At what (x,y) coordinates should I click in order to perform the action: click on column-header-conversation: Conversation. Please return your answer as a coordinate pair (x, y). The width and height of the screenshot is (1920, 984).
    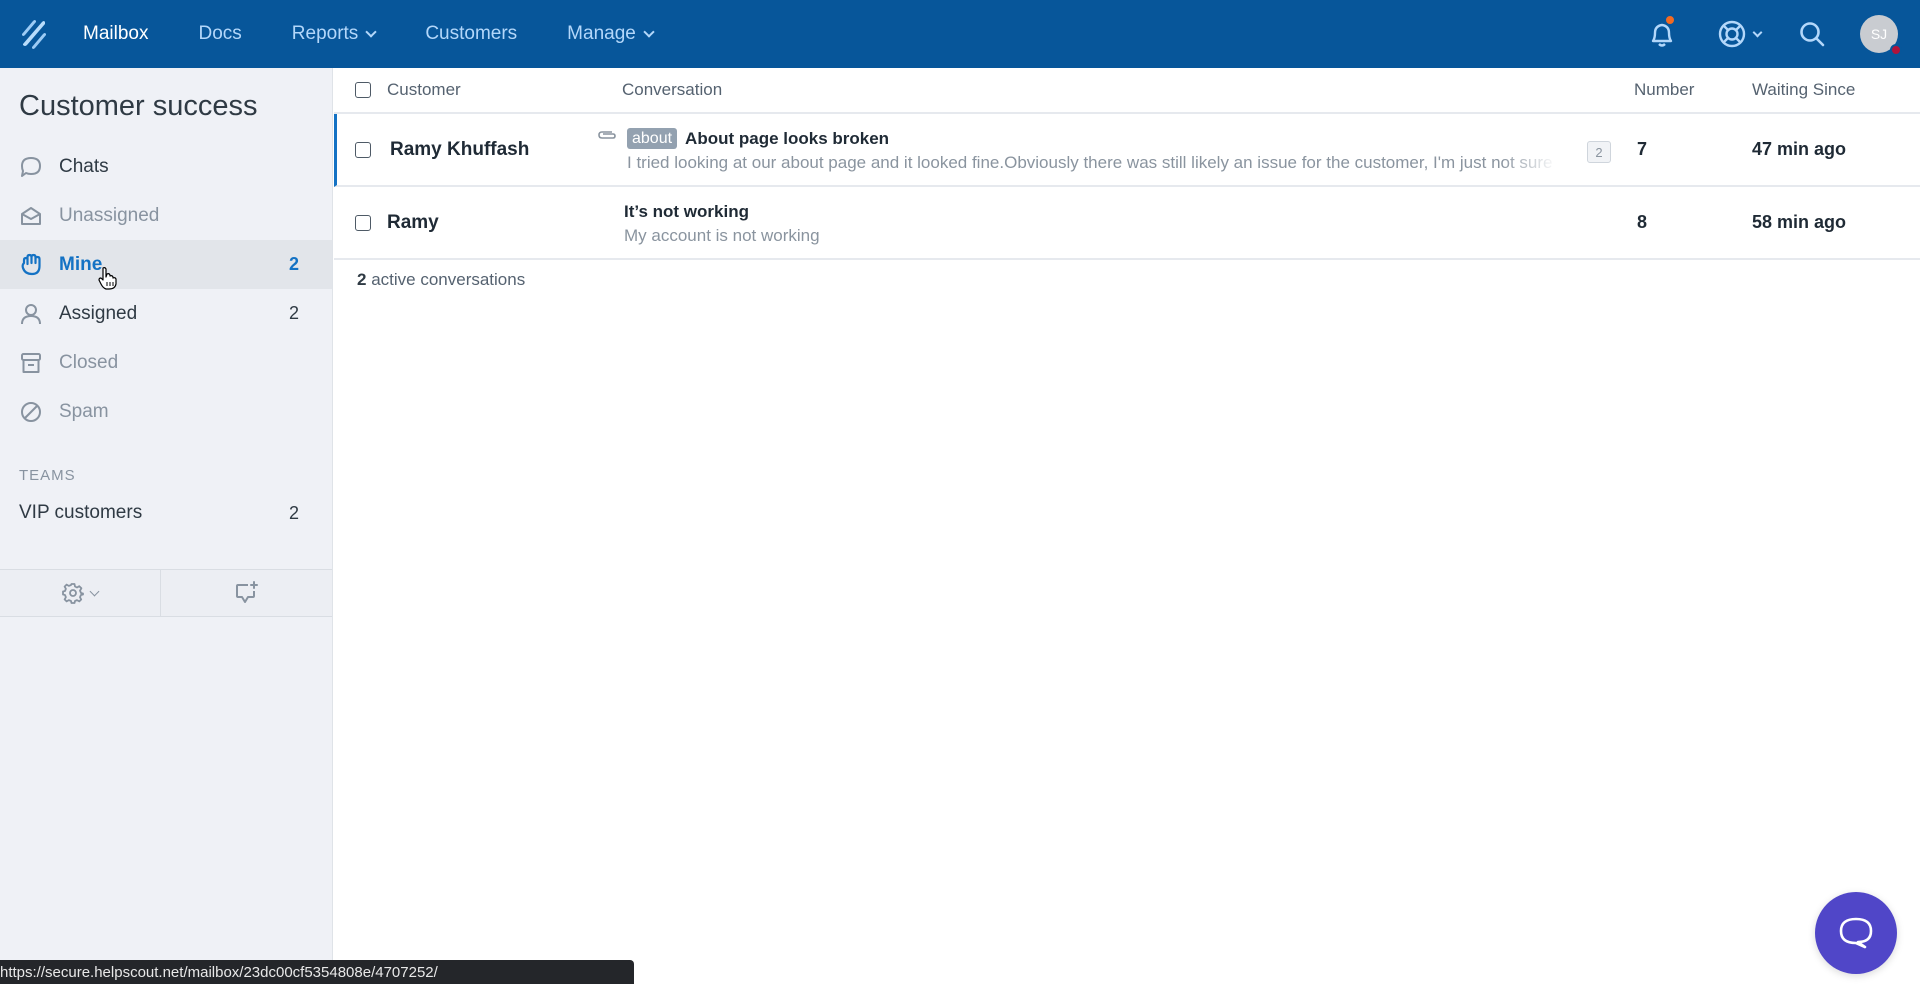
    Looking at the image, I should click on (1128, 90).